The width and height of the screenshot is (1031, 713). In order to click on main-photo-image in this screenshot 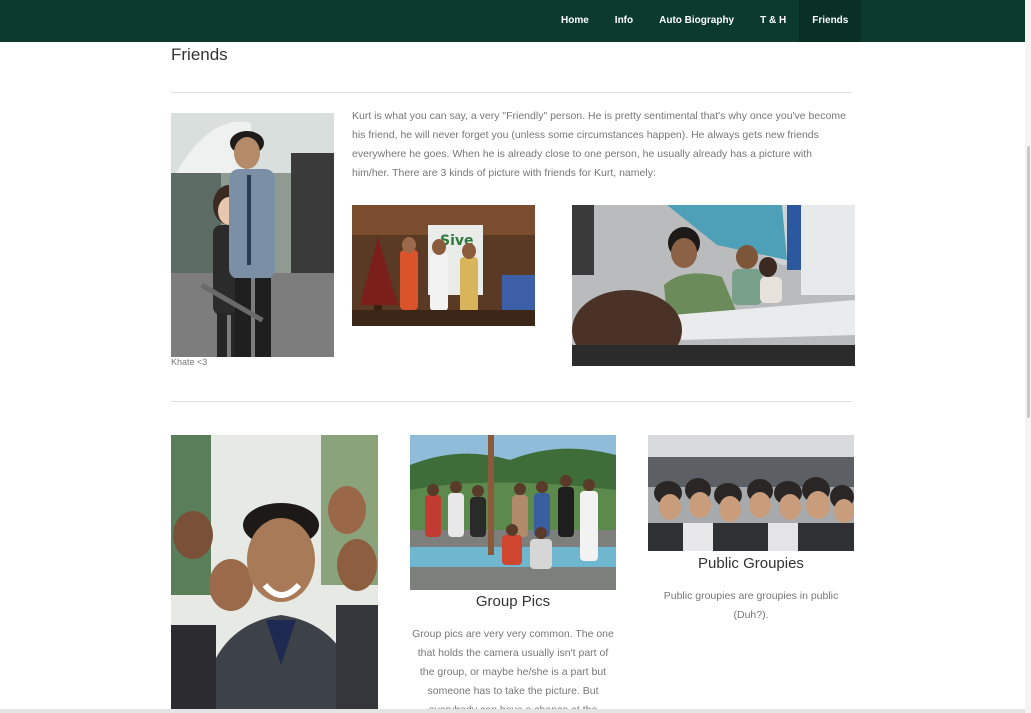, I will do `click(252, 235)`.